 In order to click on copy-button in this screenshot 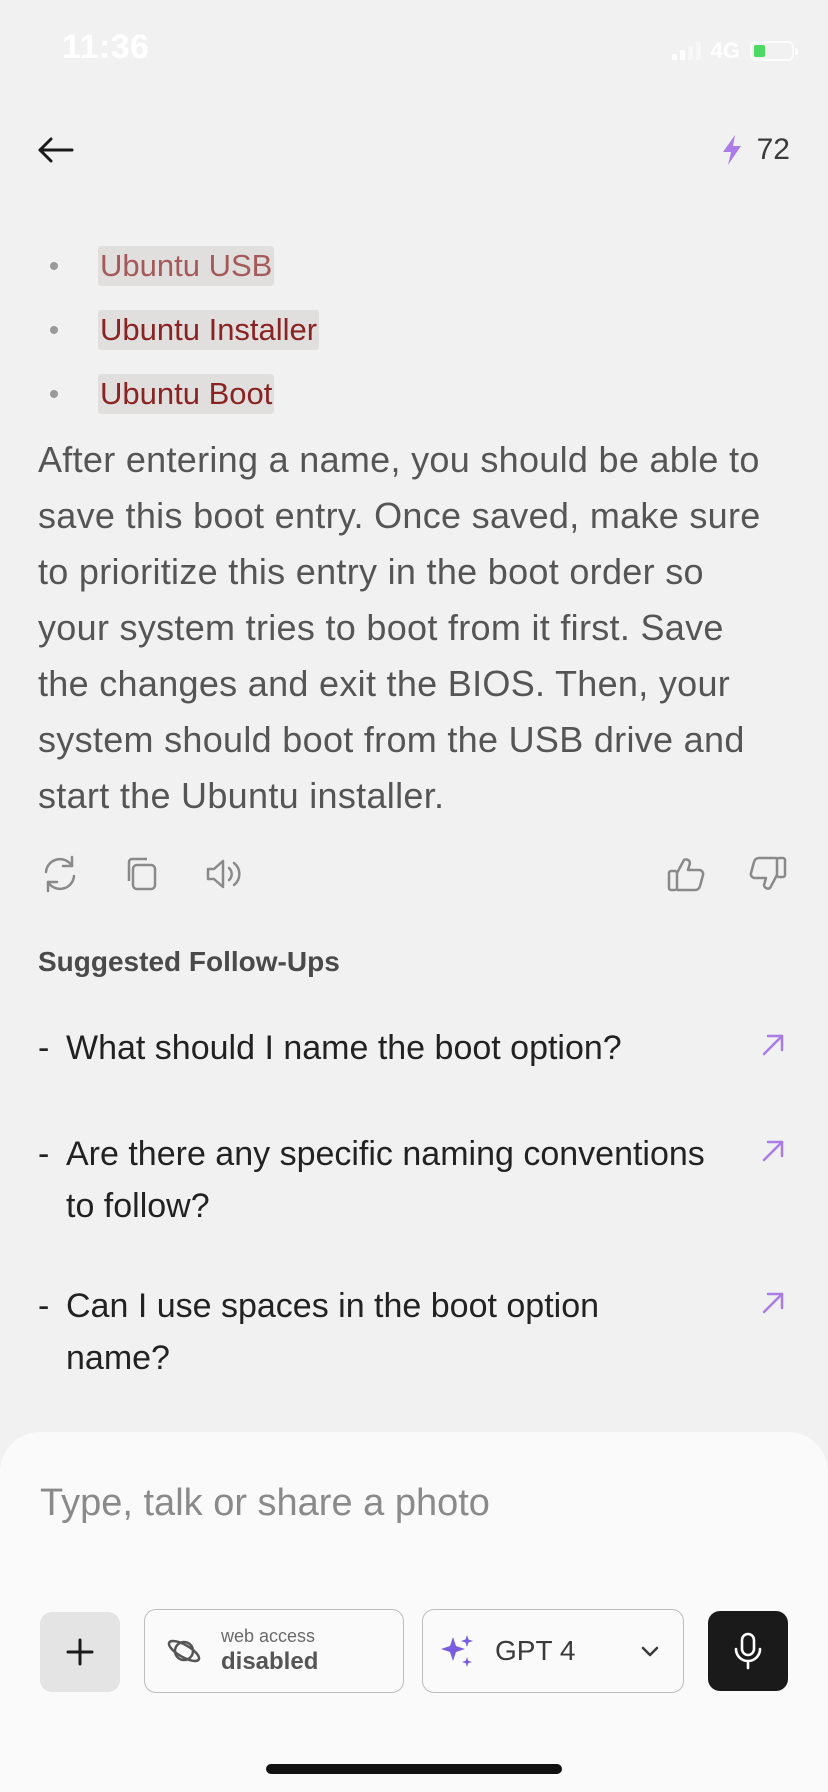, I will do `click(142, 874)`.